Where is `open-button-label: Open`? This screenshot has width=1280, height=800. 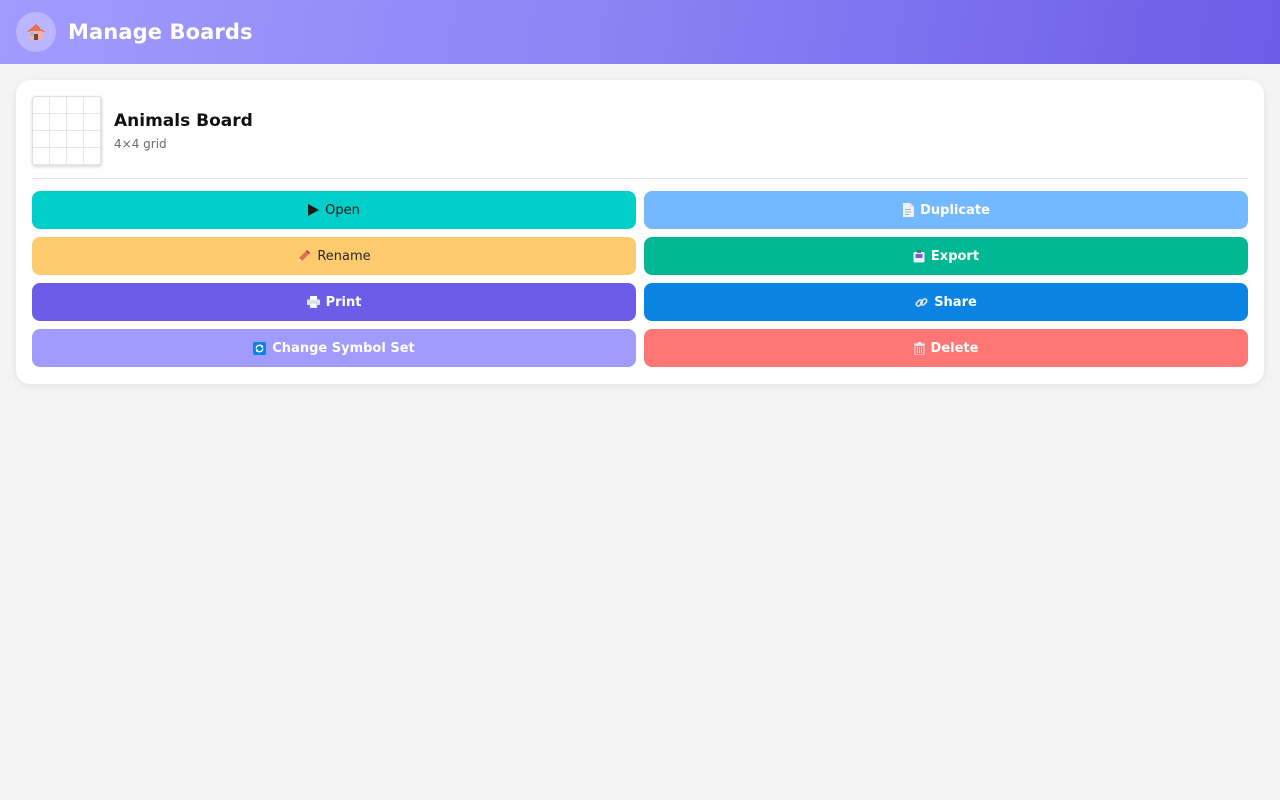
open-button-label: Open is located at coordinates (342, 210).